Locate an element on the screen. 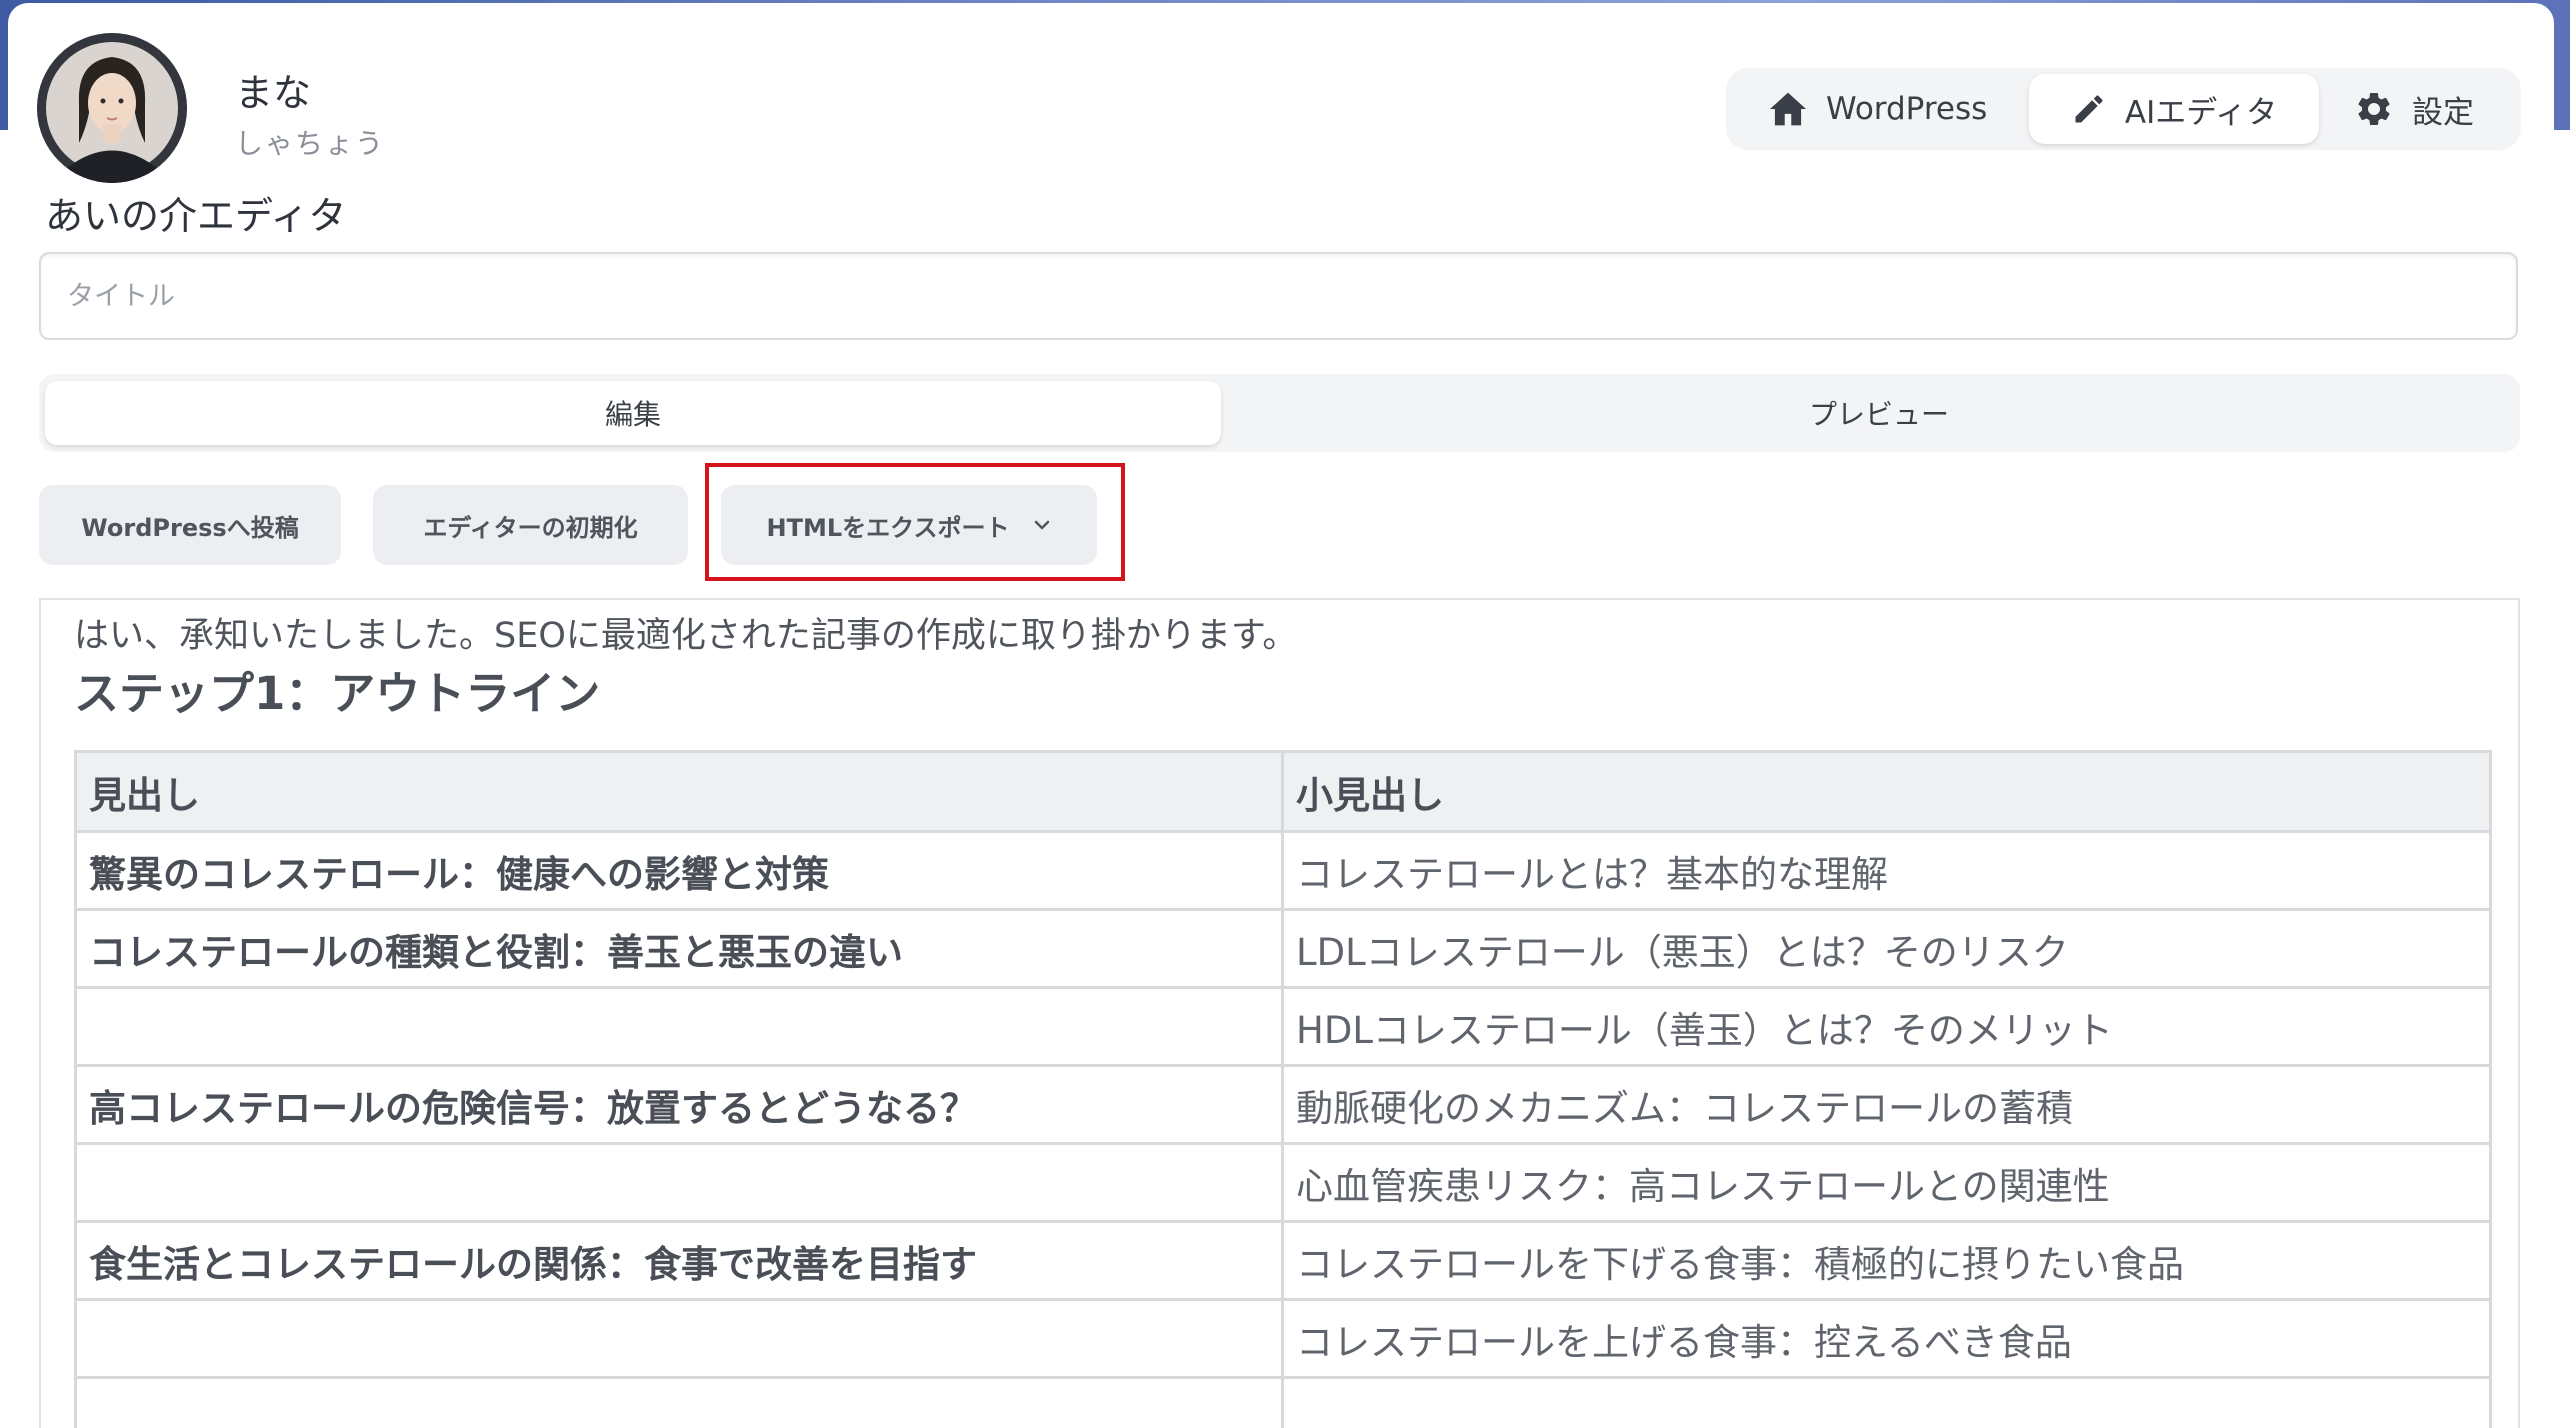  highlight-box is located at coordinates (915, 522).